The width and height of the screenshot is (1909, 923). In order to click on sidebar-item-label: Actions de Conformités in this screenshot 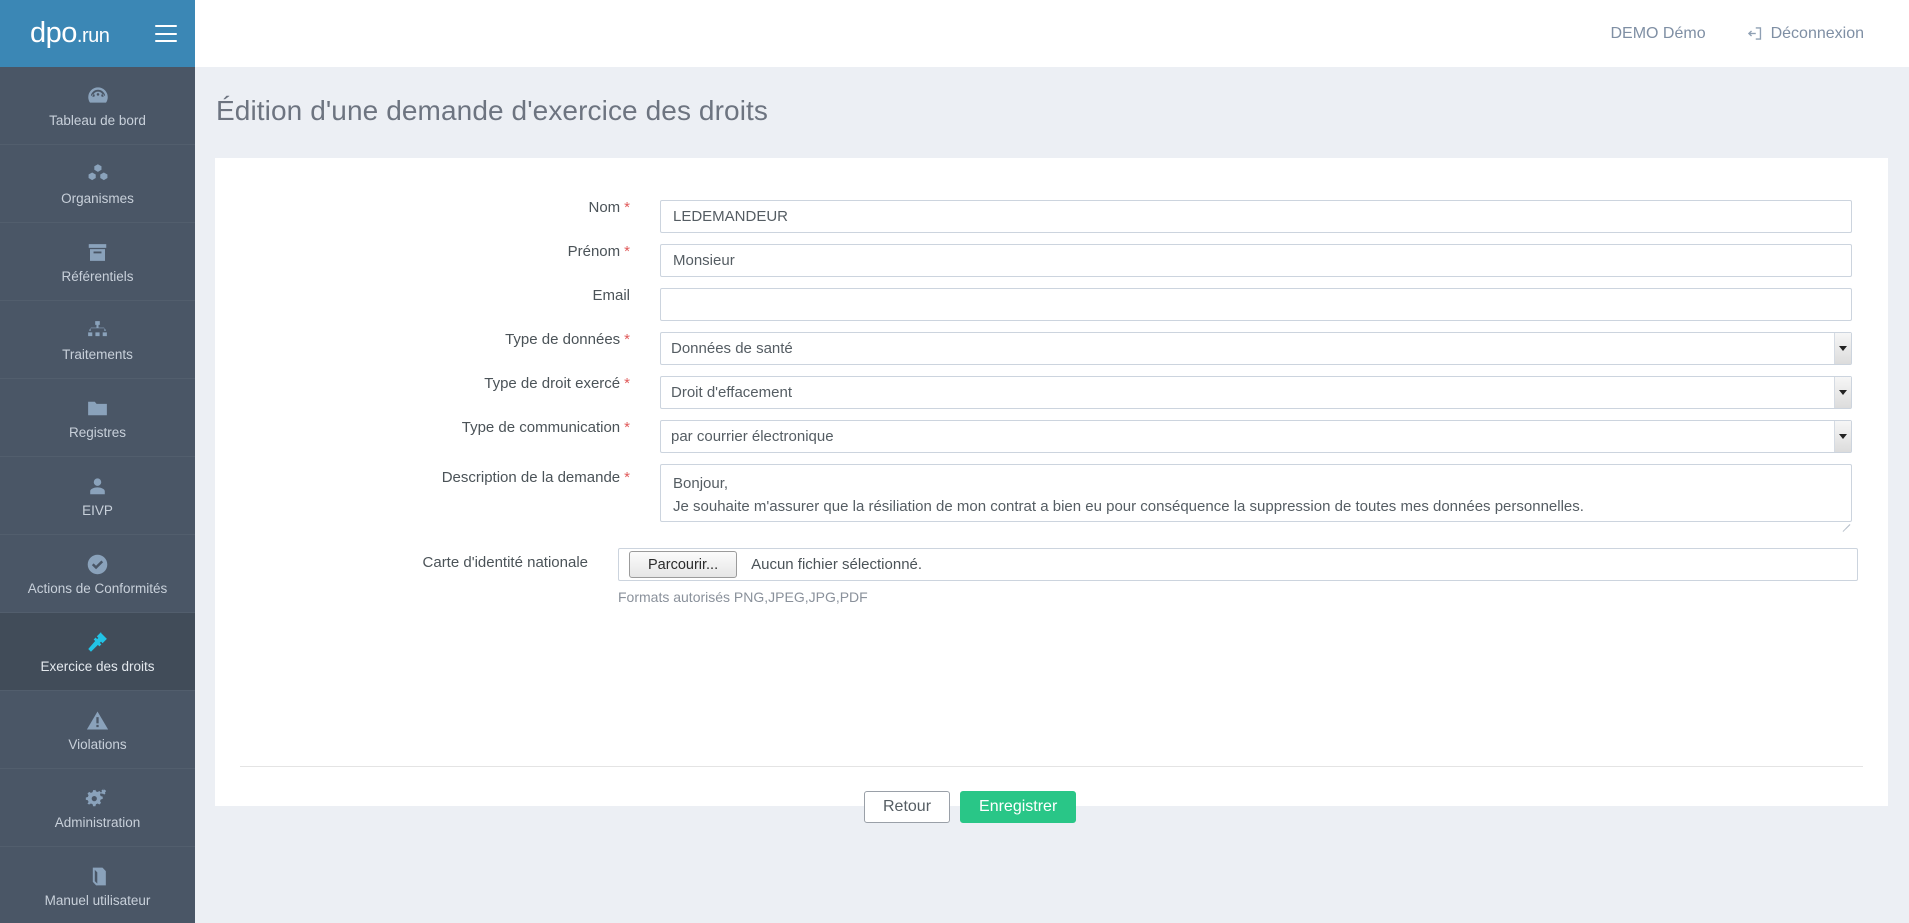, I will do `click(97, 589)`.